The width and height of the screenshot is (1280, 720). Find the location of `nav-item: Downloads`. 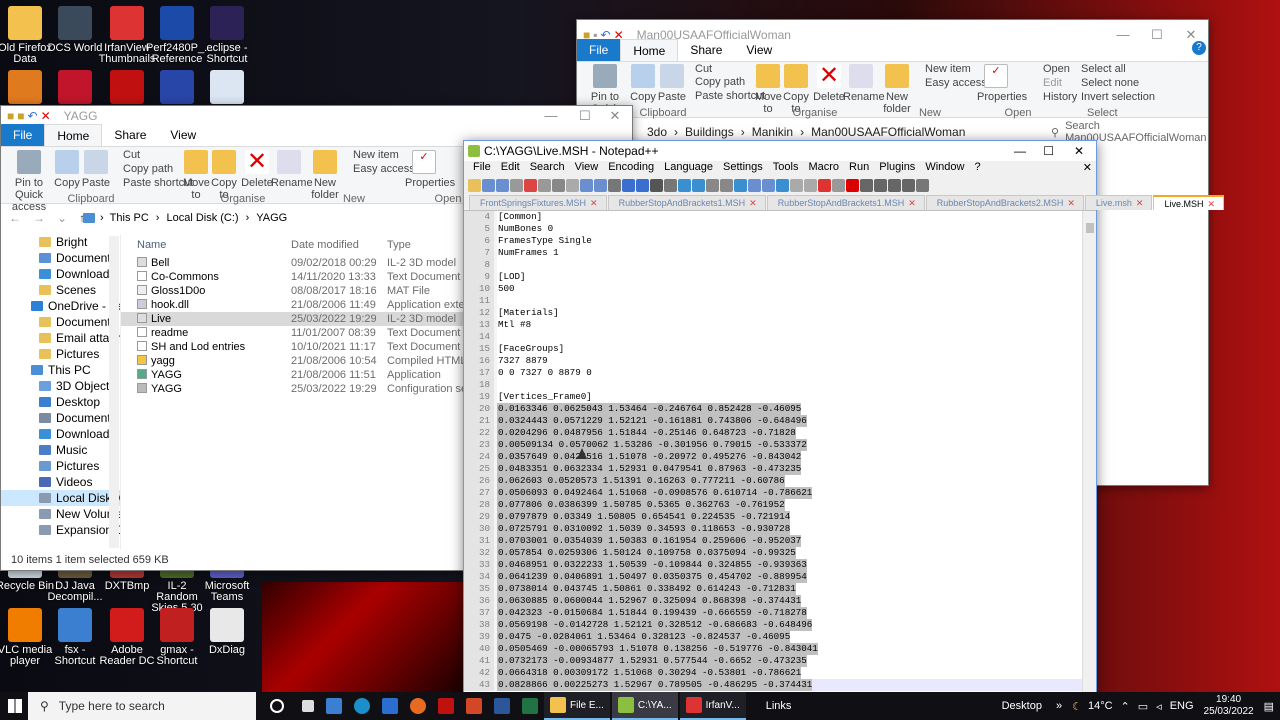

nav-item: Downloads is located at coordinates (60, 274).